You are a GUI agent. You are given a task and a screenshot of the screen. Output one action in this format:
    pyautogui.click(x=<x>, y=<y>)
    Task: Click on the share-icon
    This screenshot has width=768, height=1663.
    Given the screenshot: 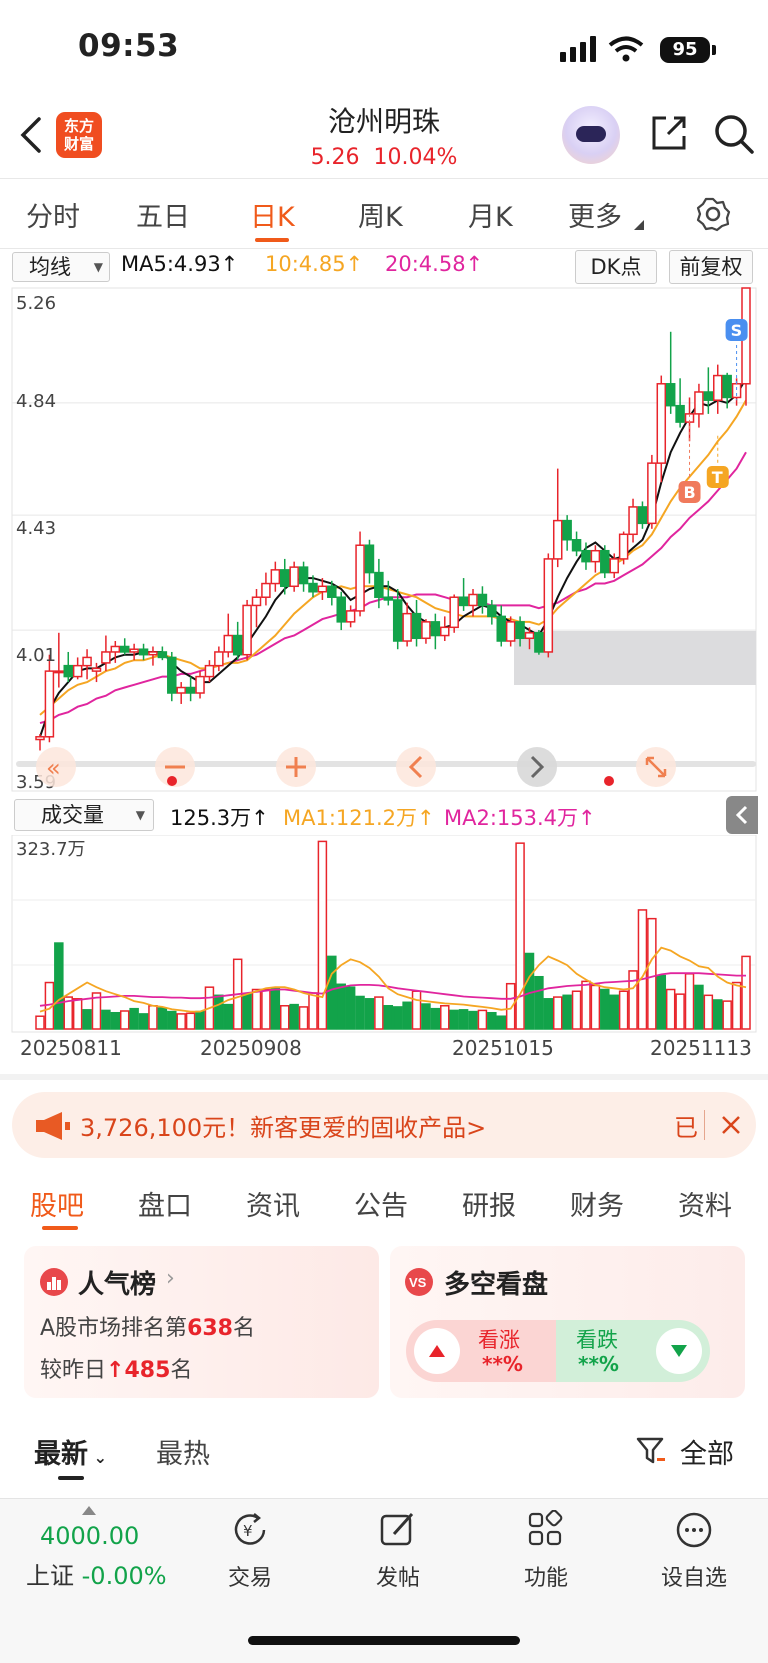 What is the action you would take?
    pyautogui.click(x=669, y=133)
    